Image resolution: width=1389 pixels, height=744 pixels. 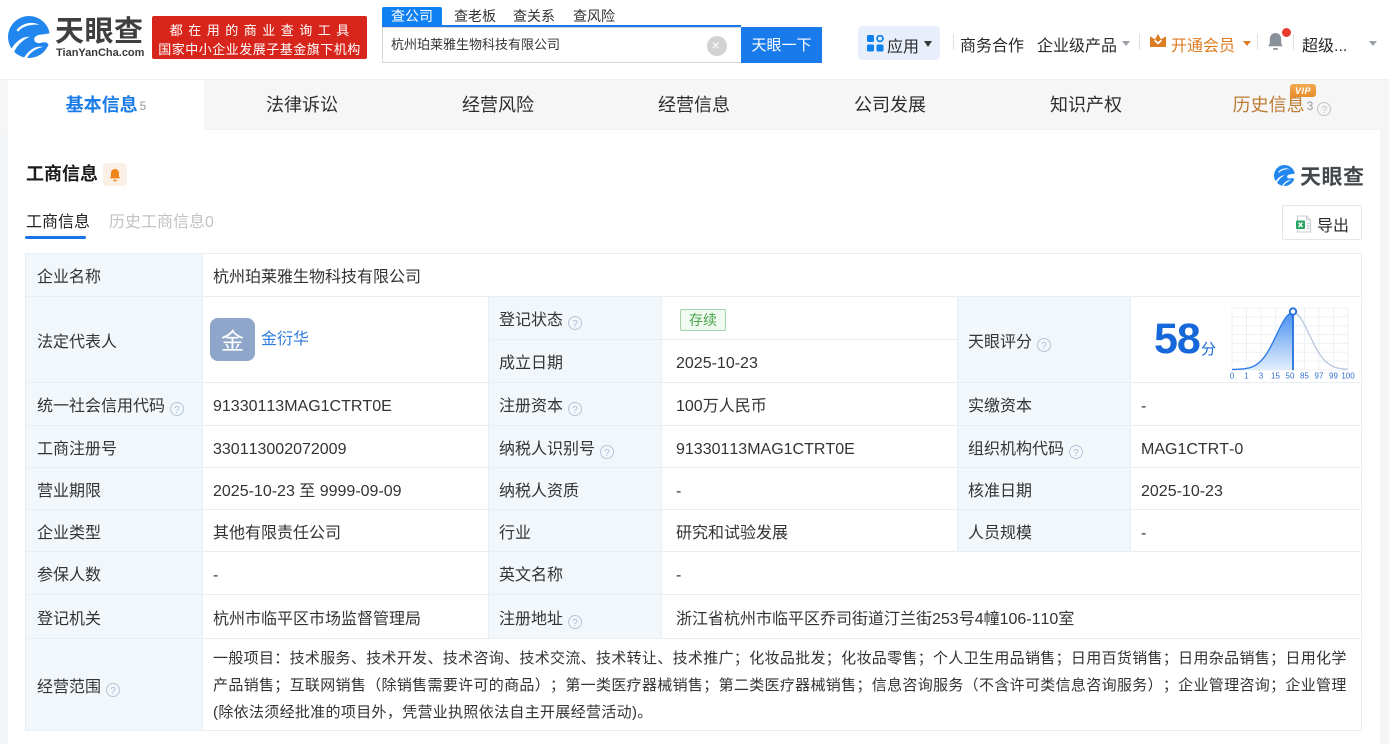 I want to click on svg-text: 99, so click(x=1333, y=376).